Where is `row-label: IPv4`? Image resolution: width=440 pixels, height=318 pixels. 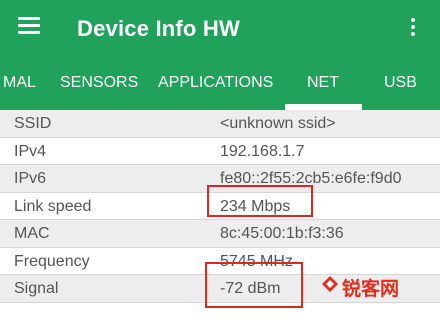 row-label: IPv4 is located at coordinates (30, 151).